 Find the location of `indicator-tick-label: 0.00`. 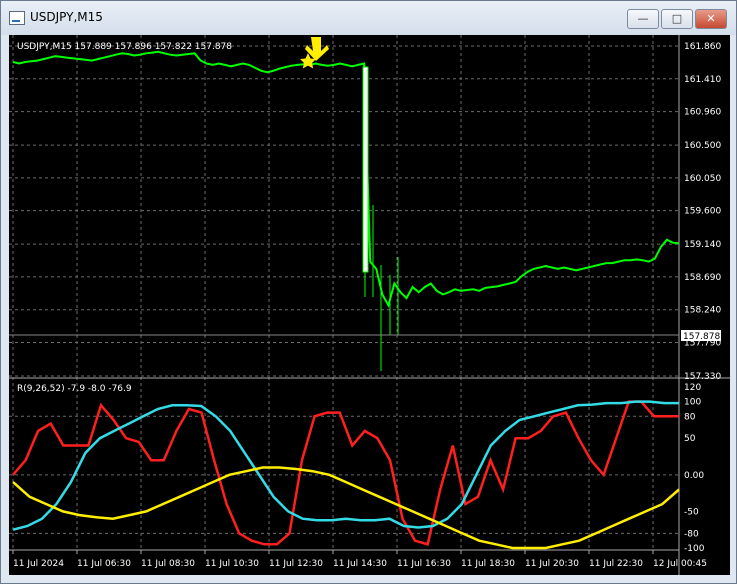

indicator-tick-label: 0.00 is located at coordinates (694, 476).